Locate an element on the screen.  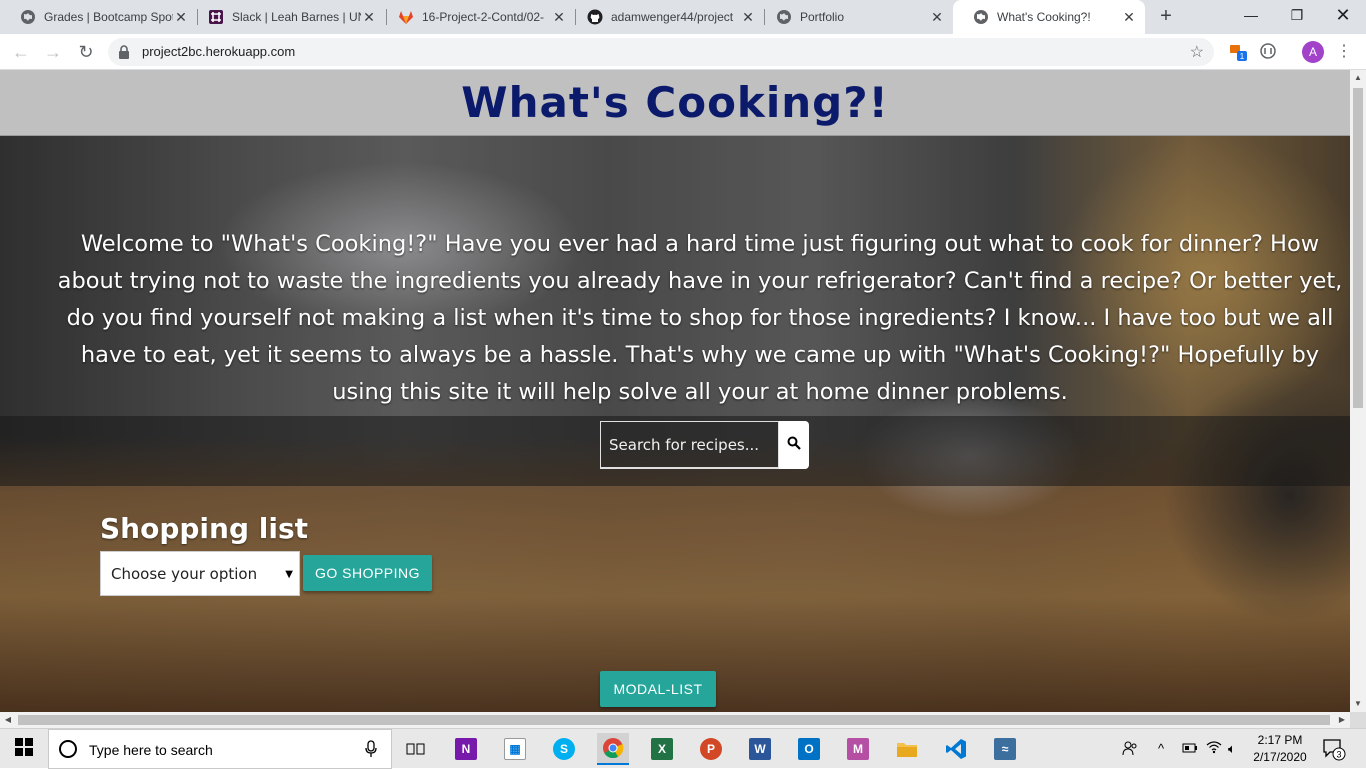
github-icon is located at coordinates (595, 17).